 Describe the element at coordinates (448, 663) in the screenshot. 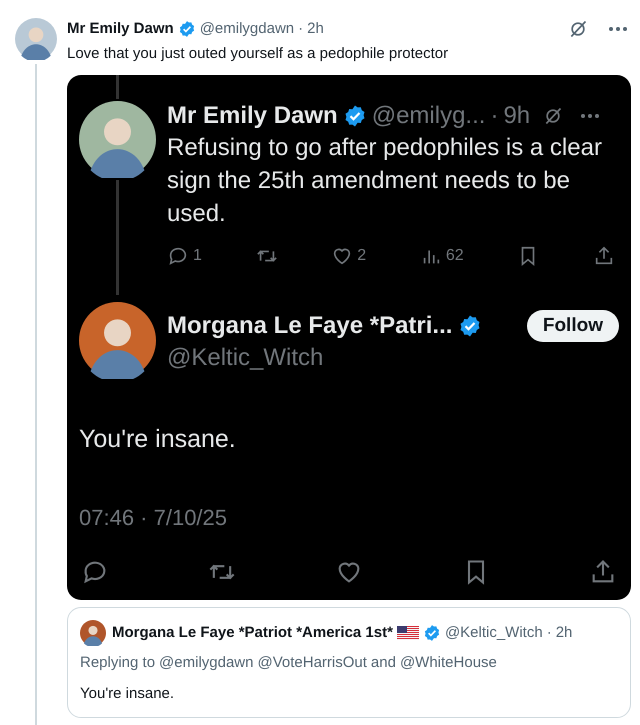

I see `mention-link: @WhiteHouse` at that location.